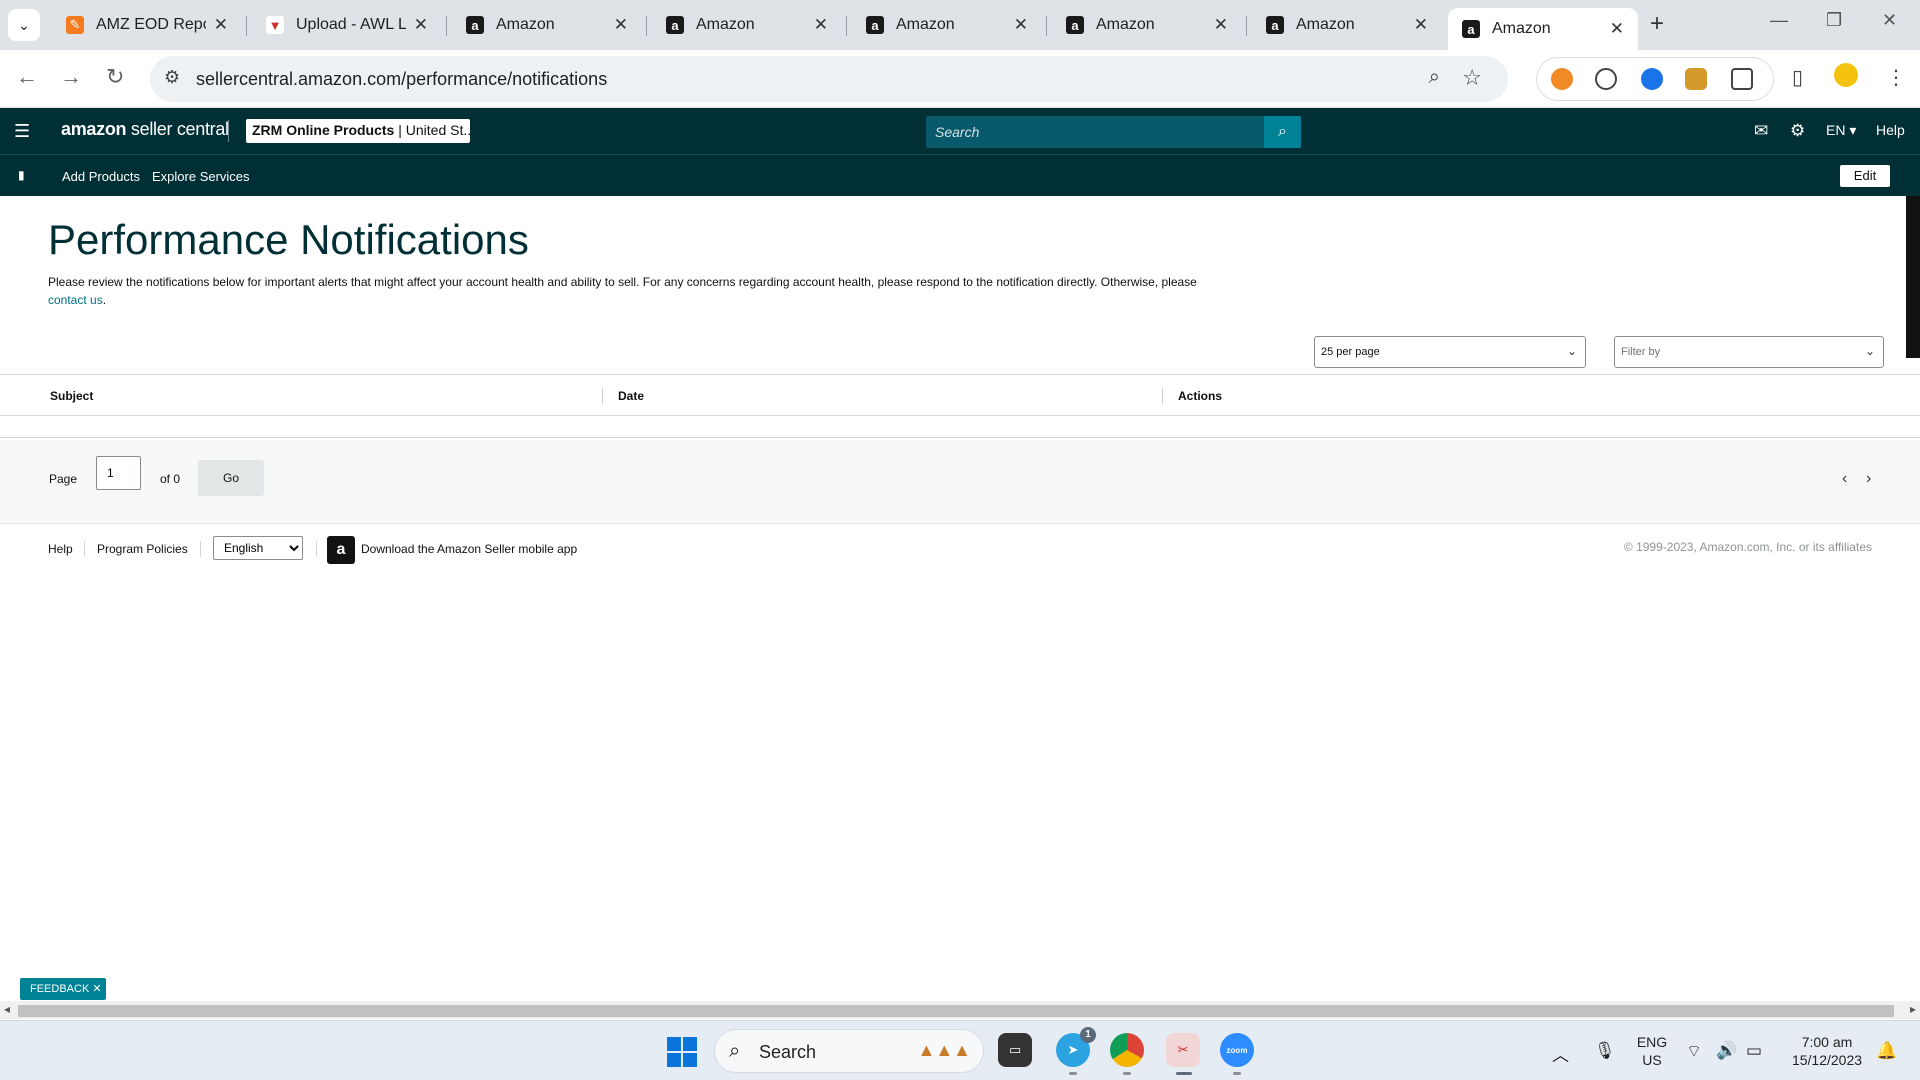 This screenshot has height=1080, width=1920. Describe the element at coordinates (24, 25) in the screenshot. I see `tab-search-dropdown-icon: ⌄` at that location.